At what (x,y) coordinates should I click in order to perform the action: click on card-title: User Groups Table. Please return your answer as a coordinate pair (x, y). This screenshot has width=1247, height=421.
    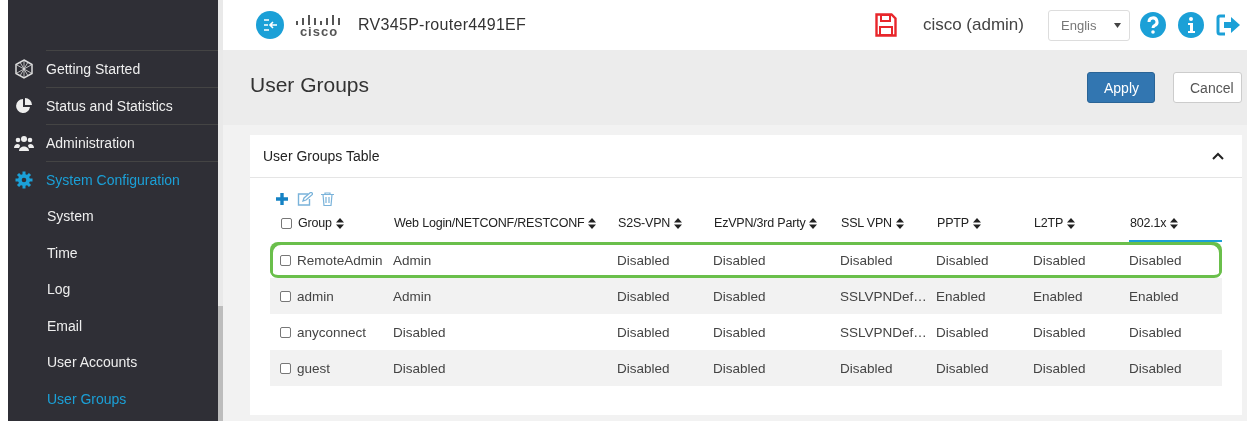
    Looking at the image, I should click on (322, 156).